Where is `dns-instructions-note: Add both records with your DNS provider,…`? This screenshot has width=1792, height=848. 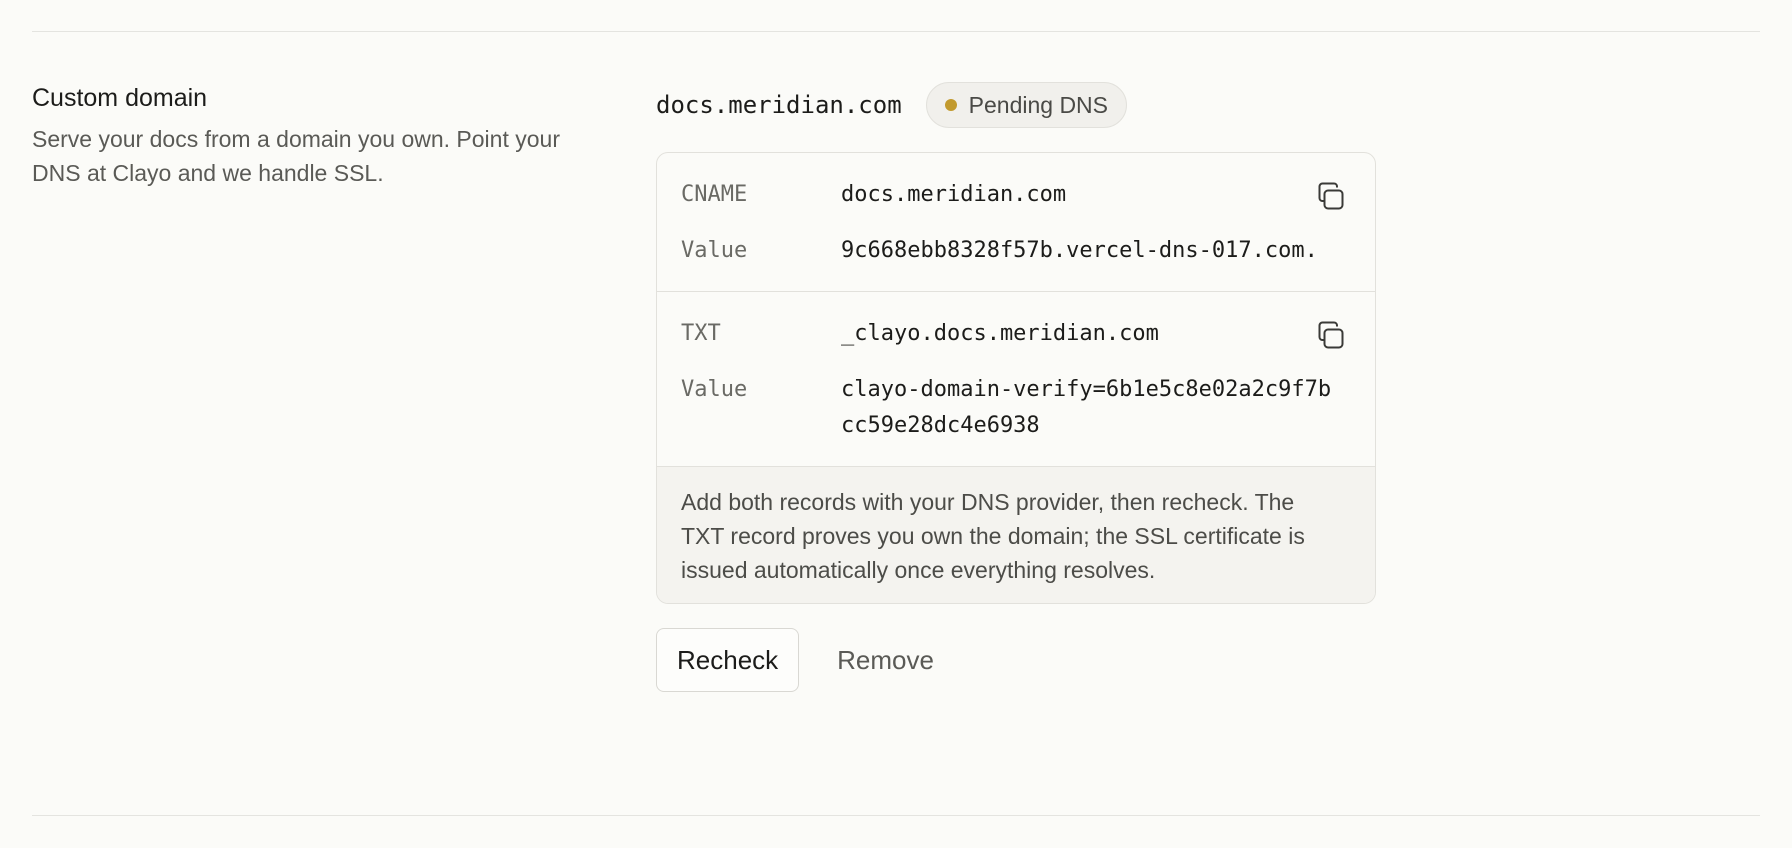 dns-instructions-note: Add both records with your DNS provider,… is located at coordinates (1016, 535).